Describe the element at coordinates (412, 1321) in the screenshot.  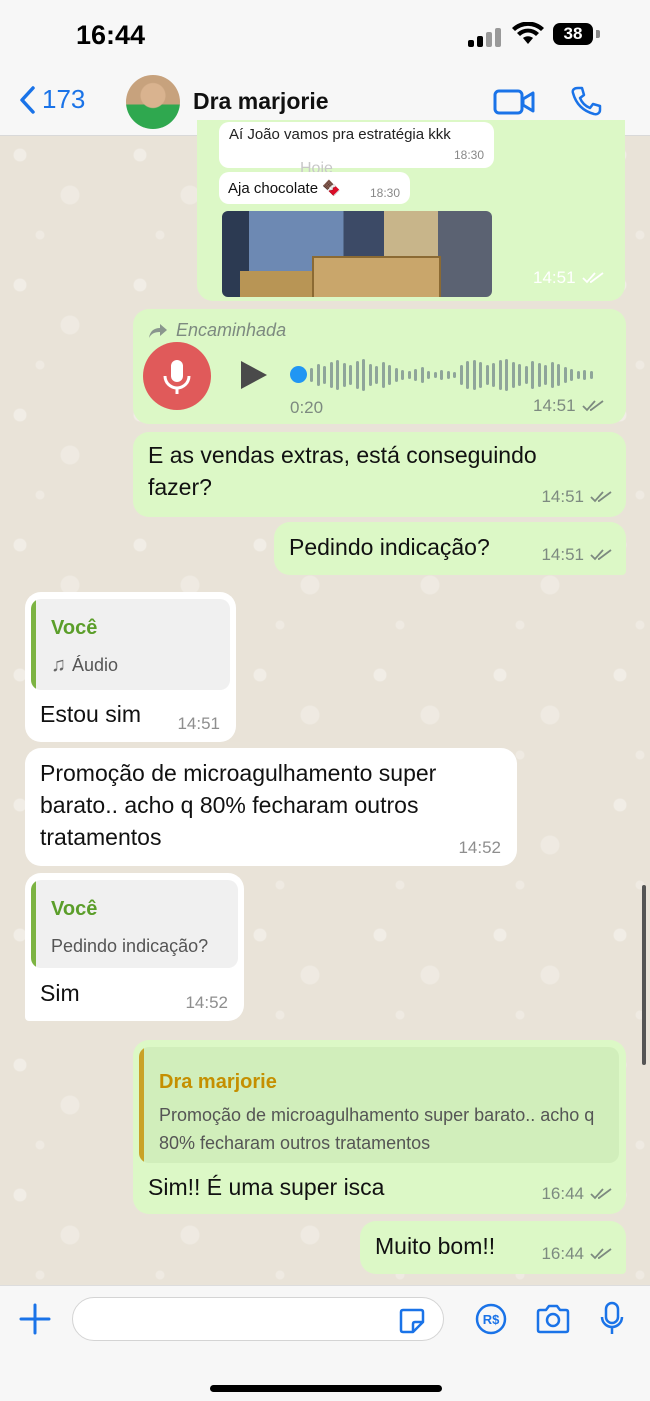
I see `sticker-icon` at that location.